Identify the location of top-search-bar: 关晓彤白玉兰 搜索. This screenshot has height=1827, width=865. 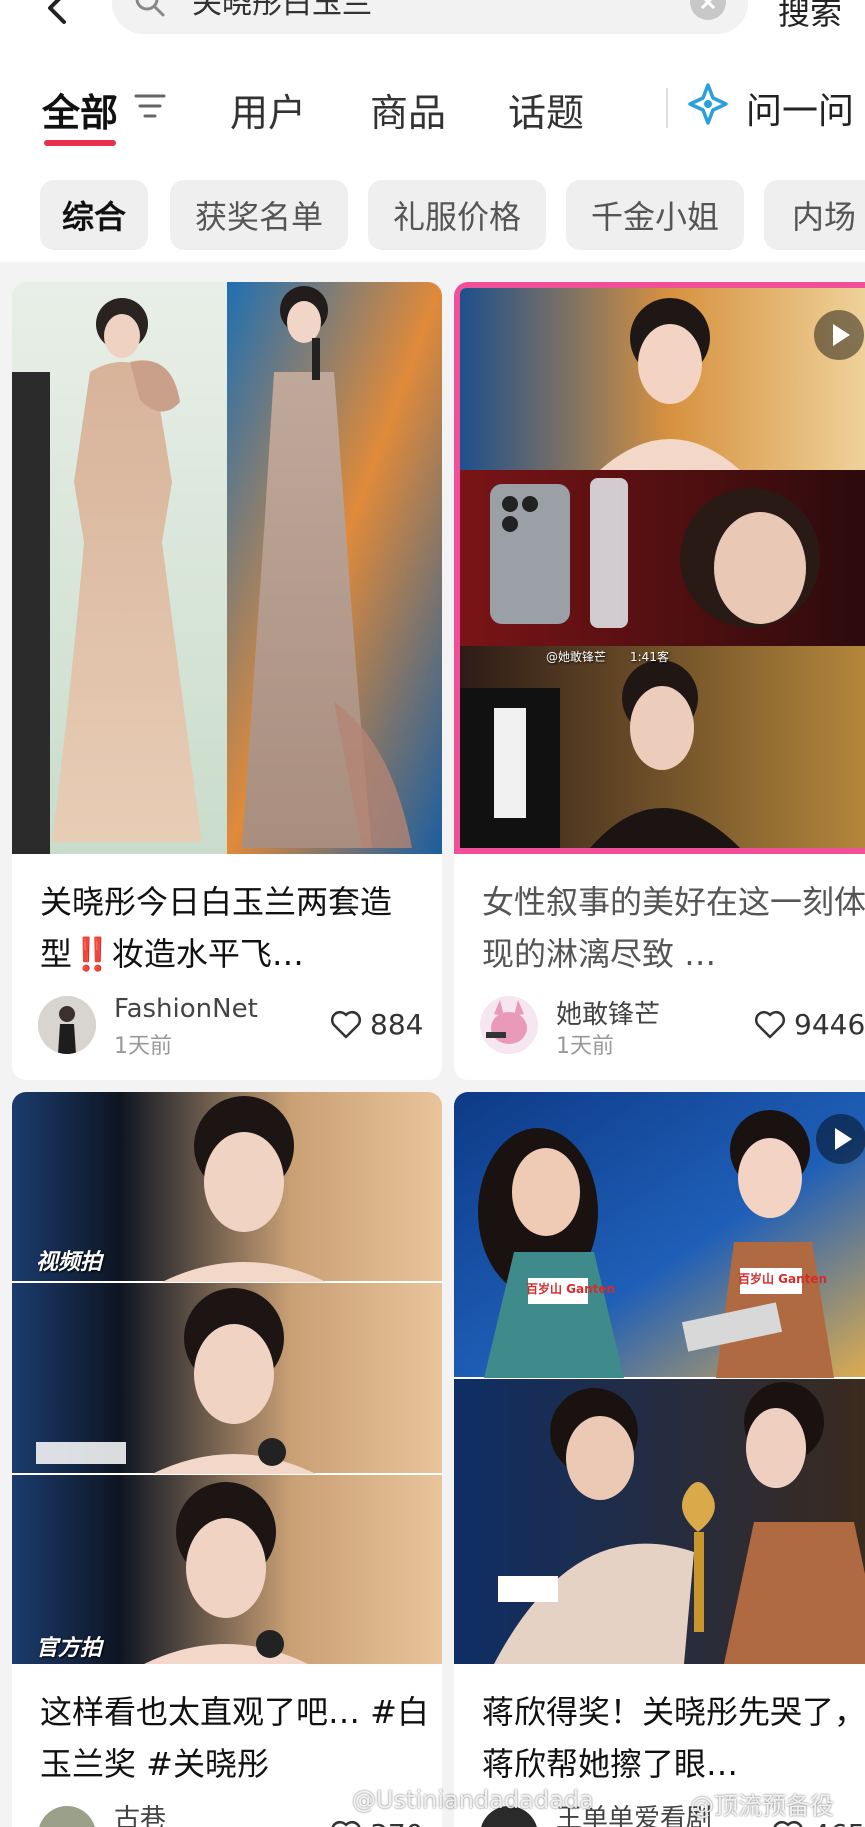
(432, 24).